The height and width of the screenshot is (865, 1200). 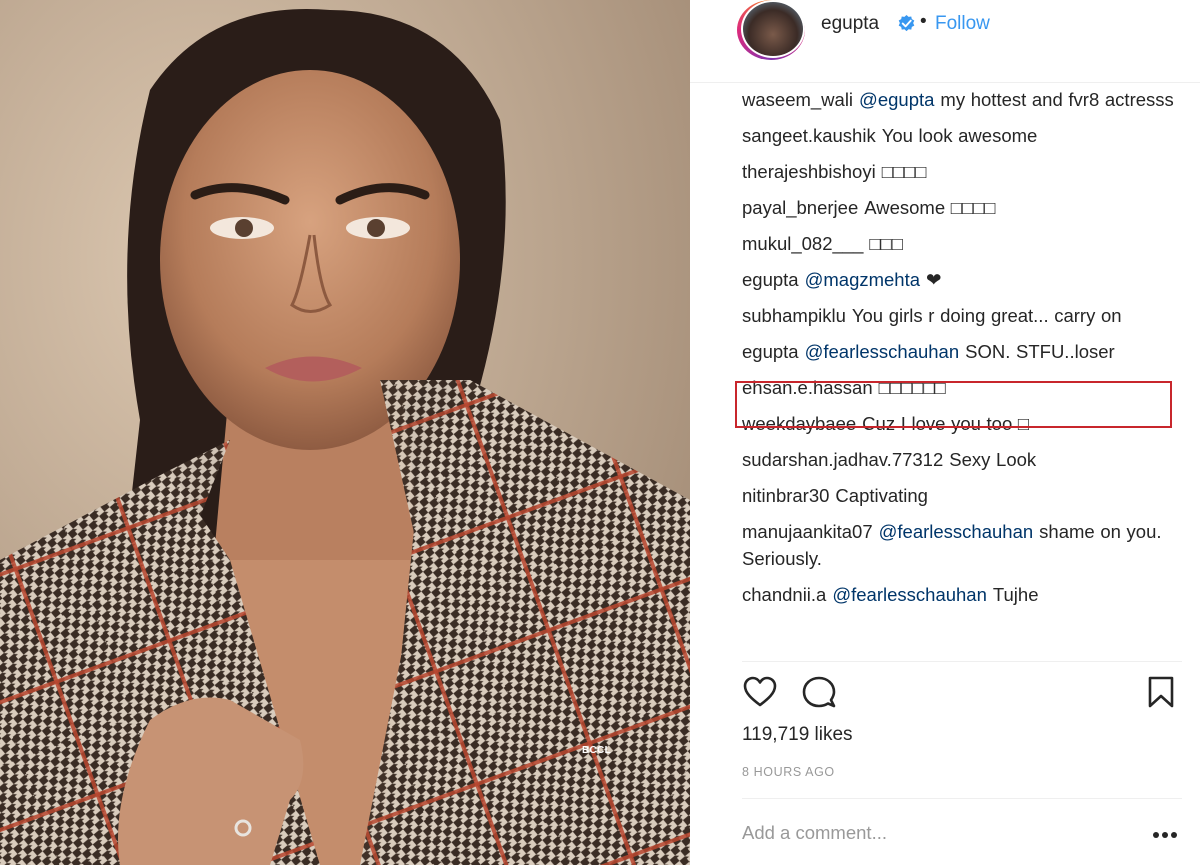 What do you see at coordinates (809, 171) in the screenshot?
I see `comment-username: therajeshbishoyi` at bounding box center [809, 171].